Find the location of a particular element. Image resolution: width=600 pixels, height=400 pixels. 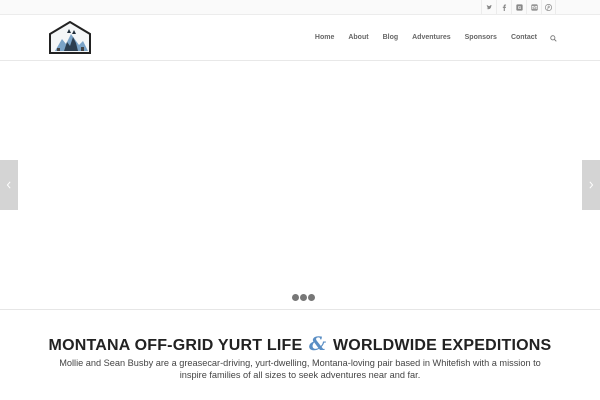

nav-blog: Blog is located at coordinates (391, 38).